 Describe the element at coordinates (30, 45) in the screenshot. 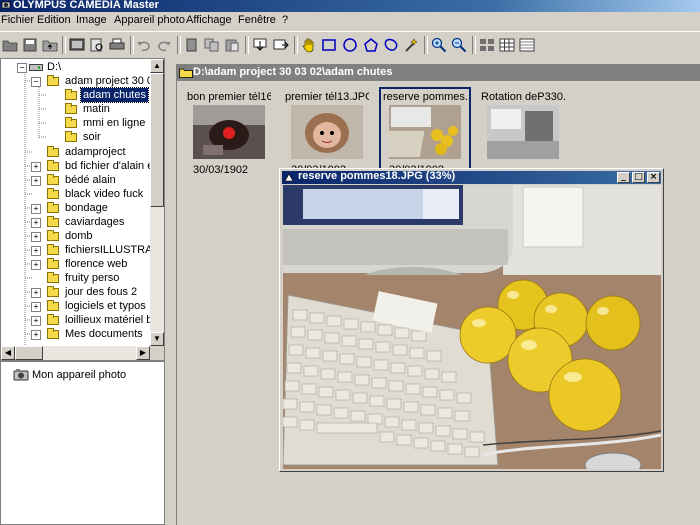

I see `save-icon` at that location.